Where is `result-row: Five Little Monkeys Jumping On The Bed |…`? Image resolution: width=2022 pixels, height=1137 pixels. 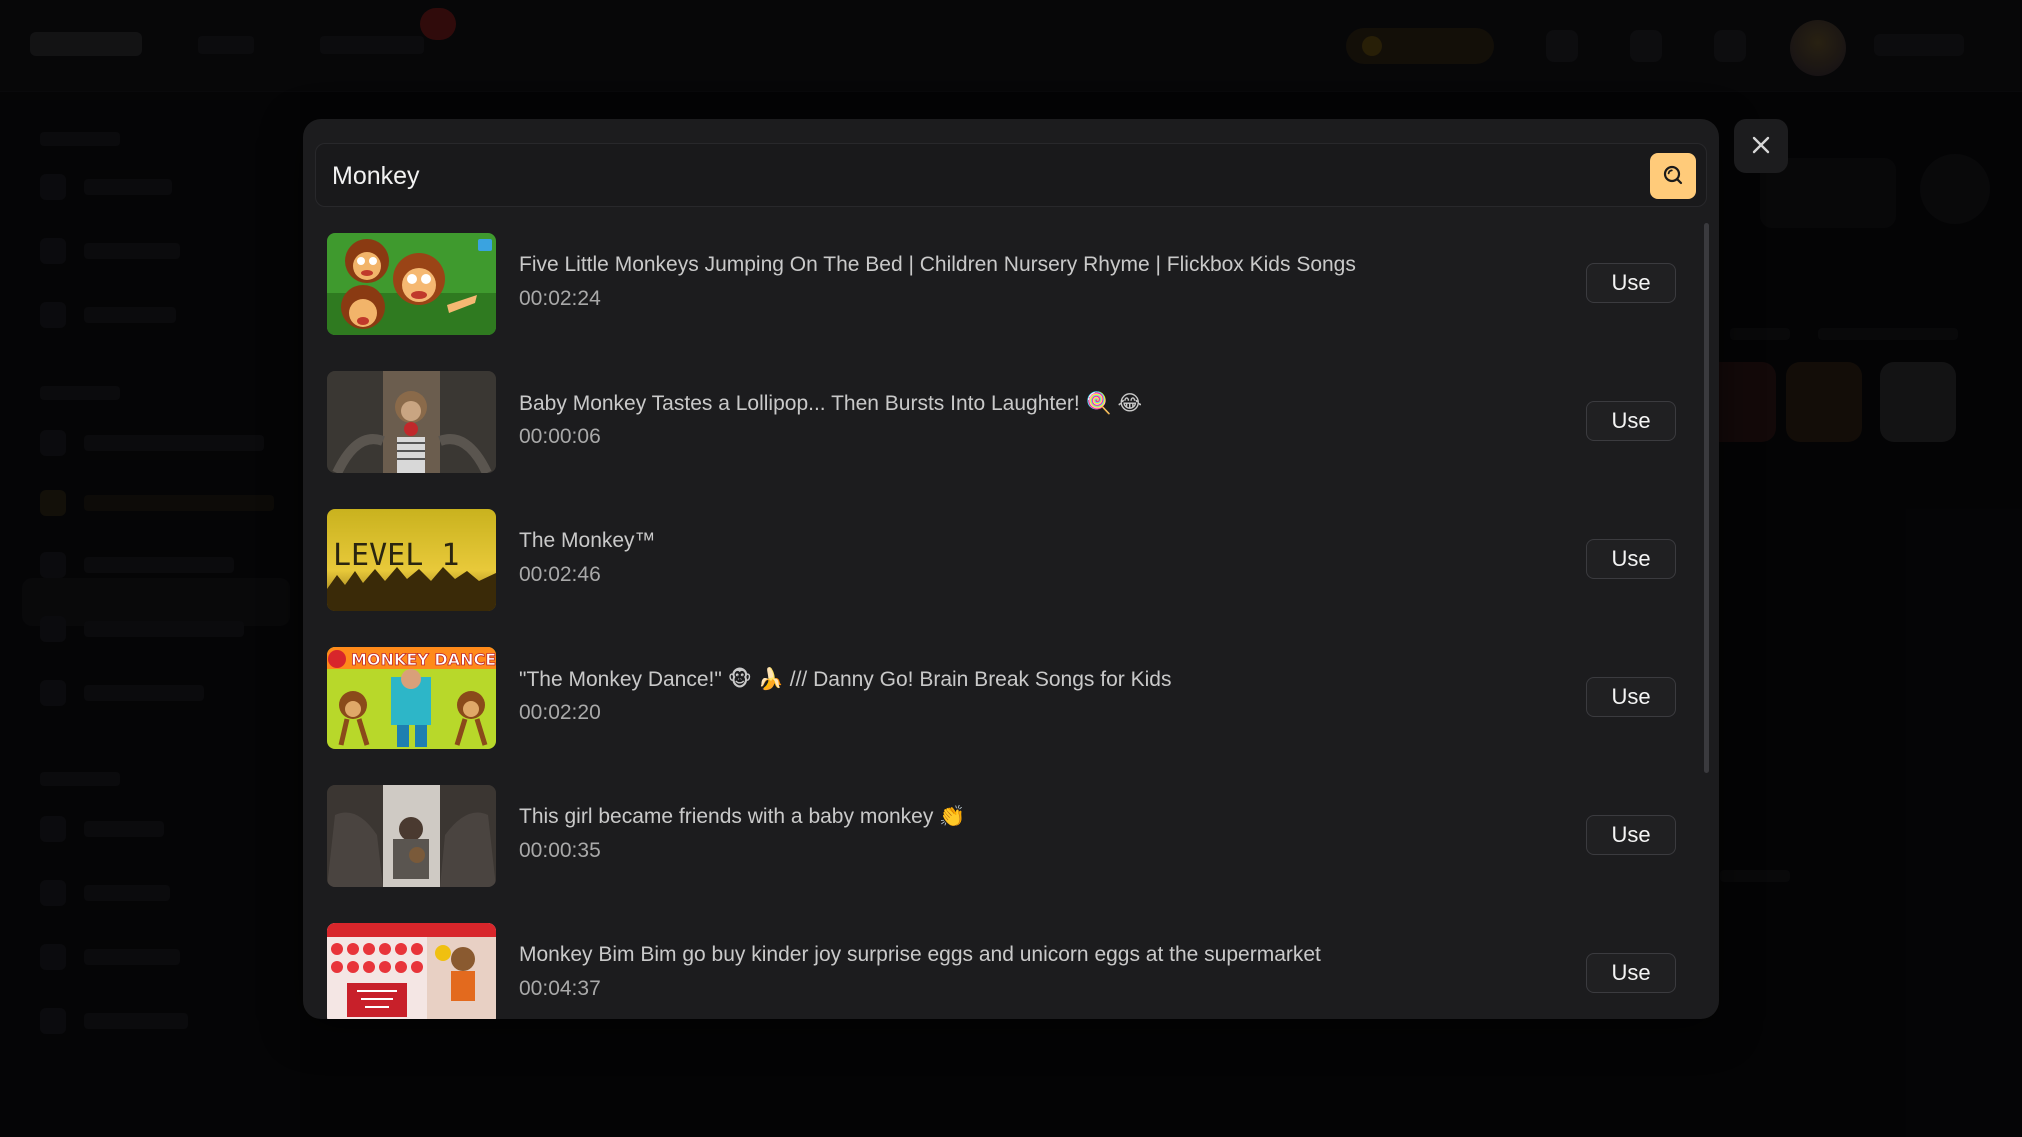 result-row: Five Little Monkeys Jumping On The Bed |… is located at coordinates (1003, 302).